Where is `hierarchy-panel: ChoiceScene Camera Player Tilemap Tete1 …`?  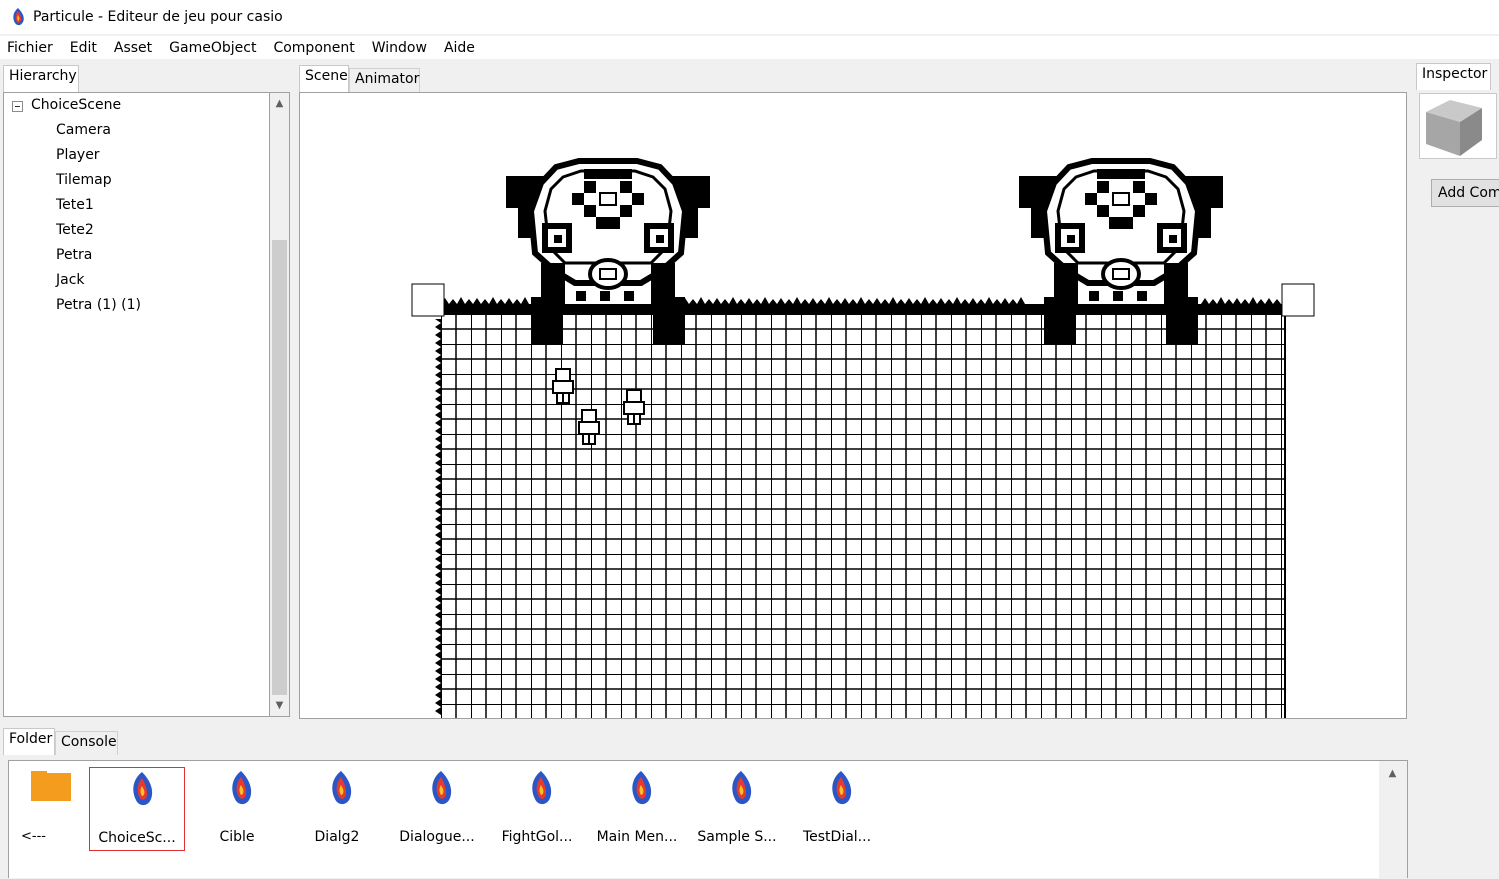 hierarchy-panel: ChoiceScene Camera Player Tilemap Tete1 … is located at coordinates (136, 404).